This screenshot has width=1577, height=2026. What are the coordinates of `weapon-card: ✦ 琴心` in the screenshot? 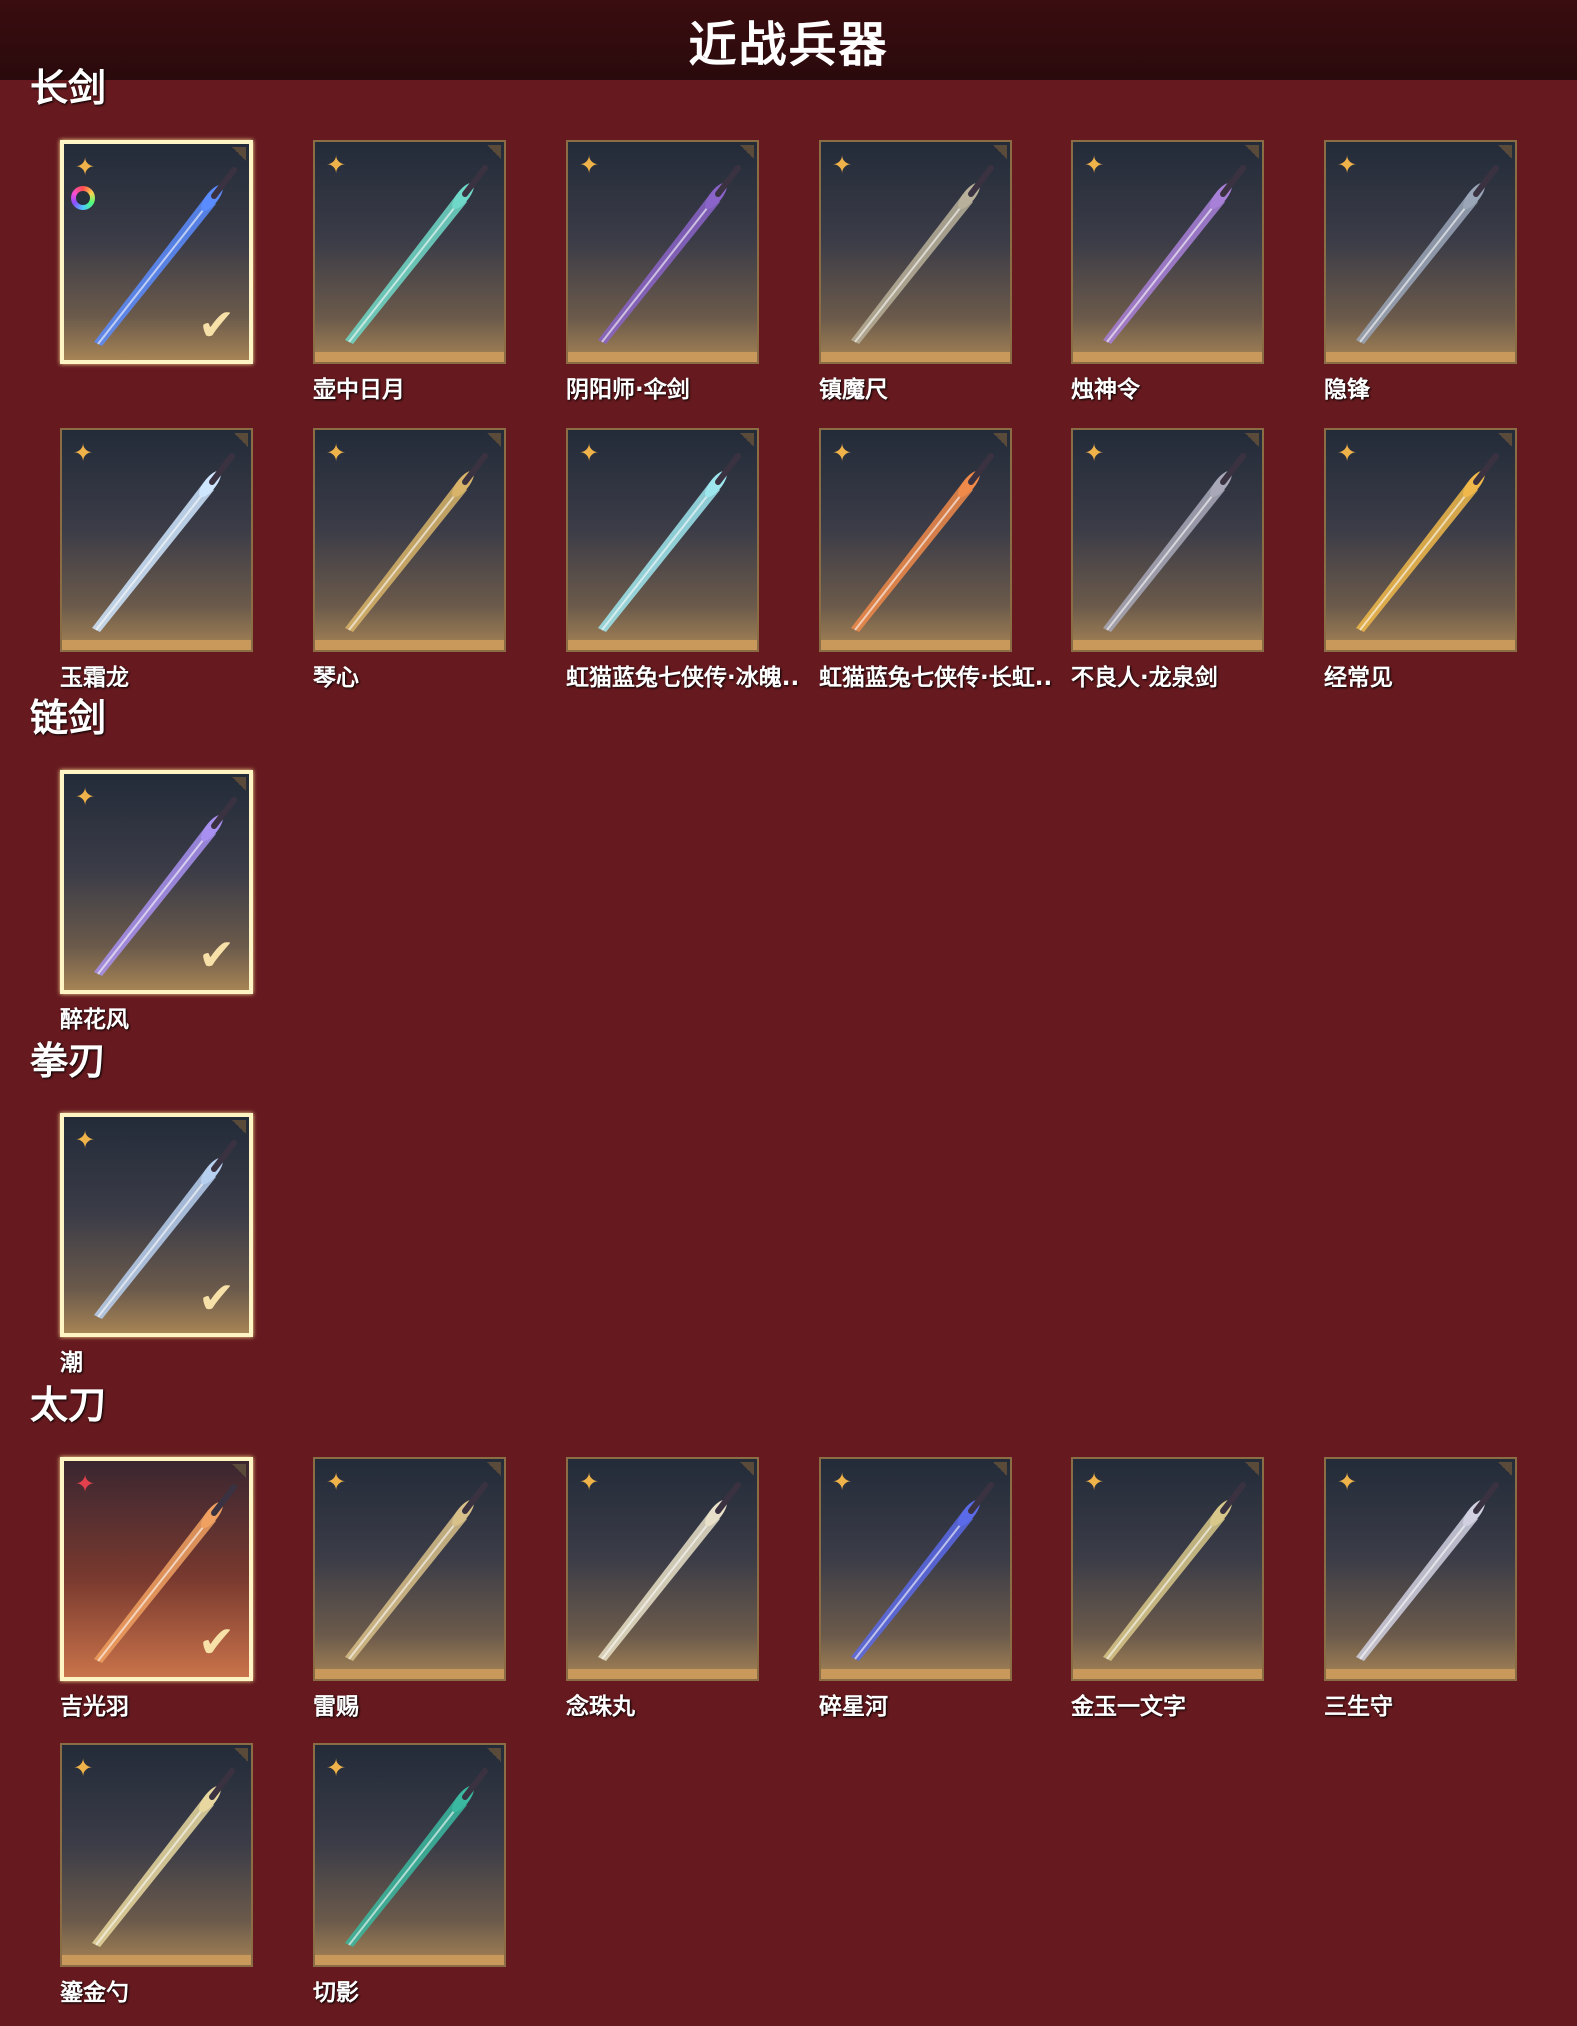 It's located at (409, 559).